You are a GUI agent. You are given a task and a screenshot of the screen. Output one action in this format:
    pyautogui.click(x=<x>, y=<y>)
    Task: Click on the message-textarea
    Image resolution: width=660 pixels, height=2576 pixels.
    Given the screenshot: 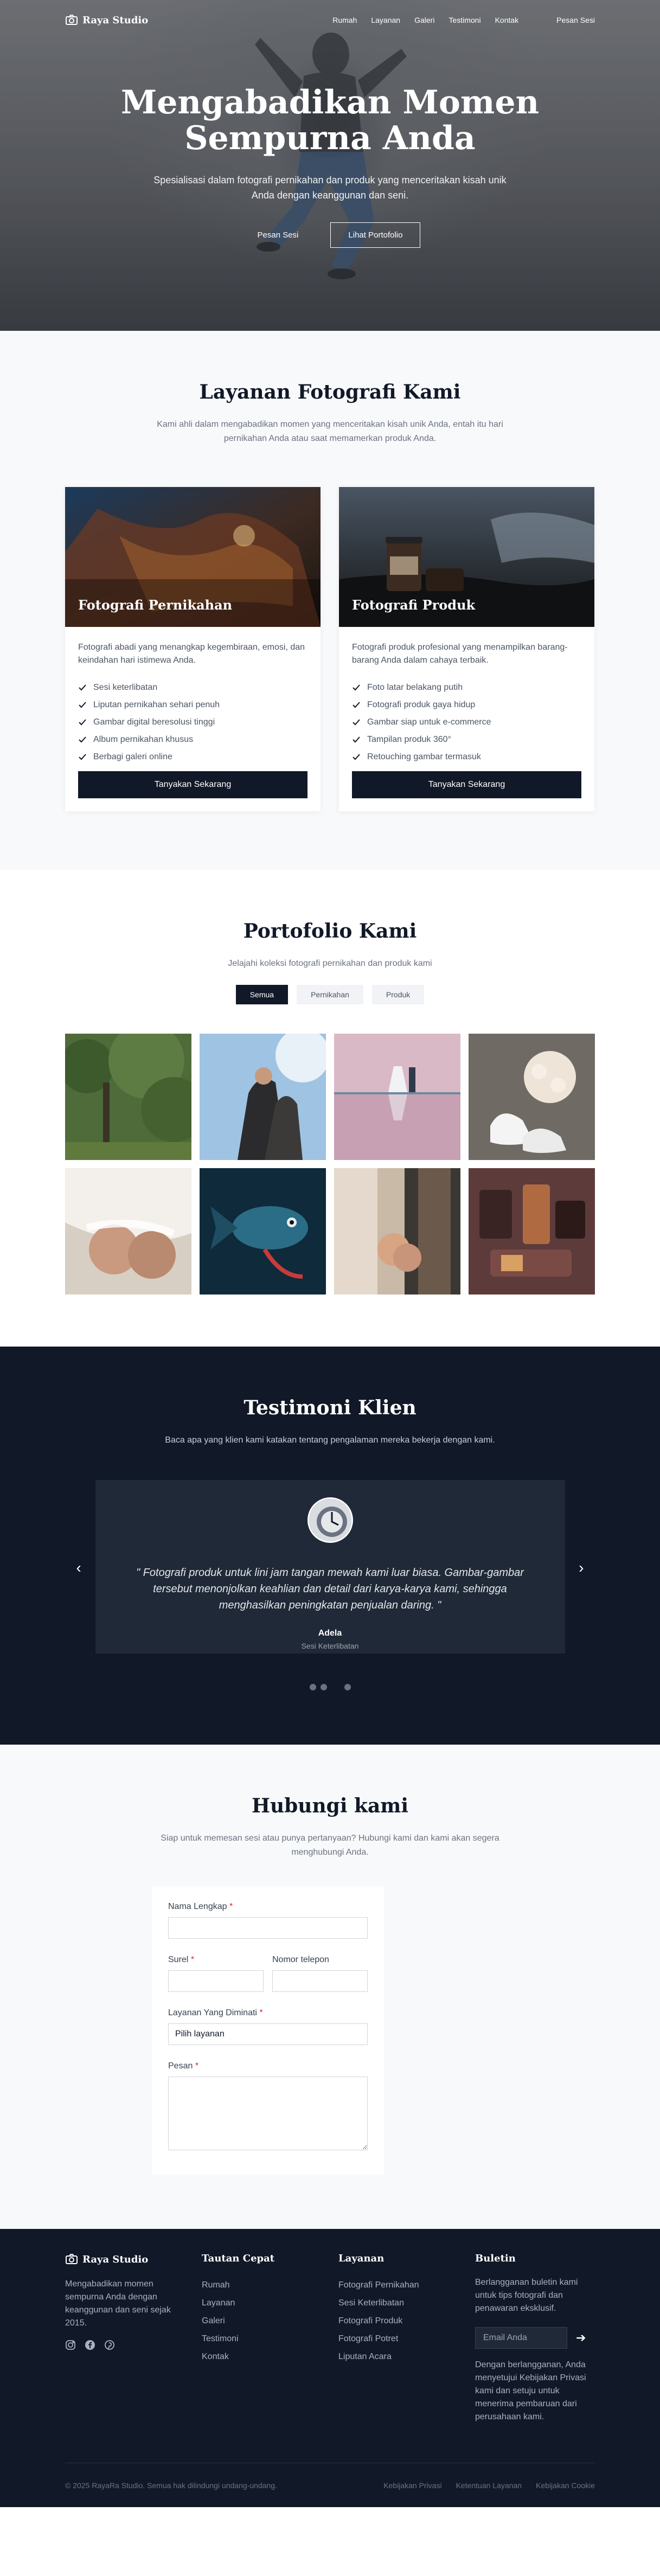 What is the action you would take?
    pyautogui.click(x=268, y=2113)
    